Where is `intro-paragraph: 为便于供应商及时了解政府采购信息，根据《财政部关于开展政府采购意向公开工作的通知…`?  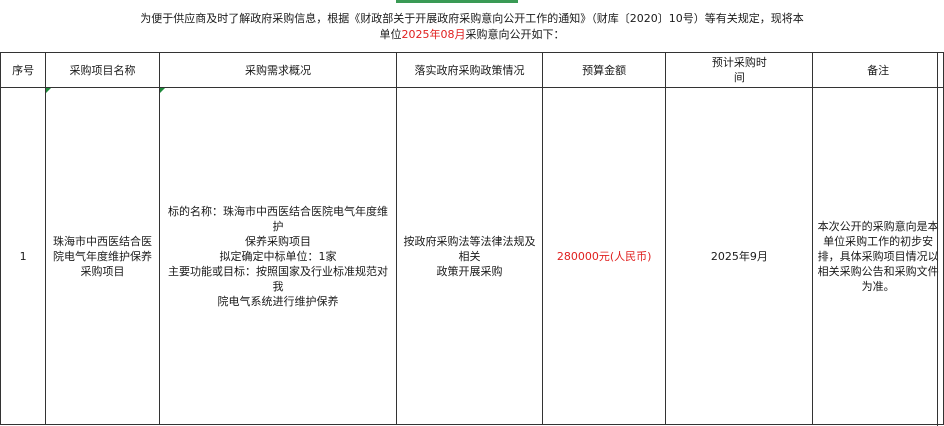 intro-paragraph: 为便于供应商及时了解政府采购信息，根据《财政部关于开展政府采购意向公开工作的通知… is located at coordinates (472, 26).